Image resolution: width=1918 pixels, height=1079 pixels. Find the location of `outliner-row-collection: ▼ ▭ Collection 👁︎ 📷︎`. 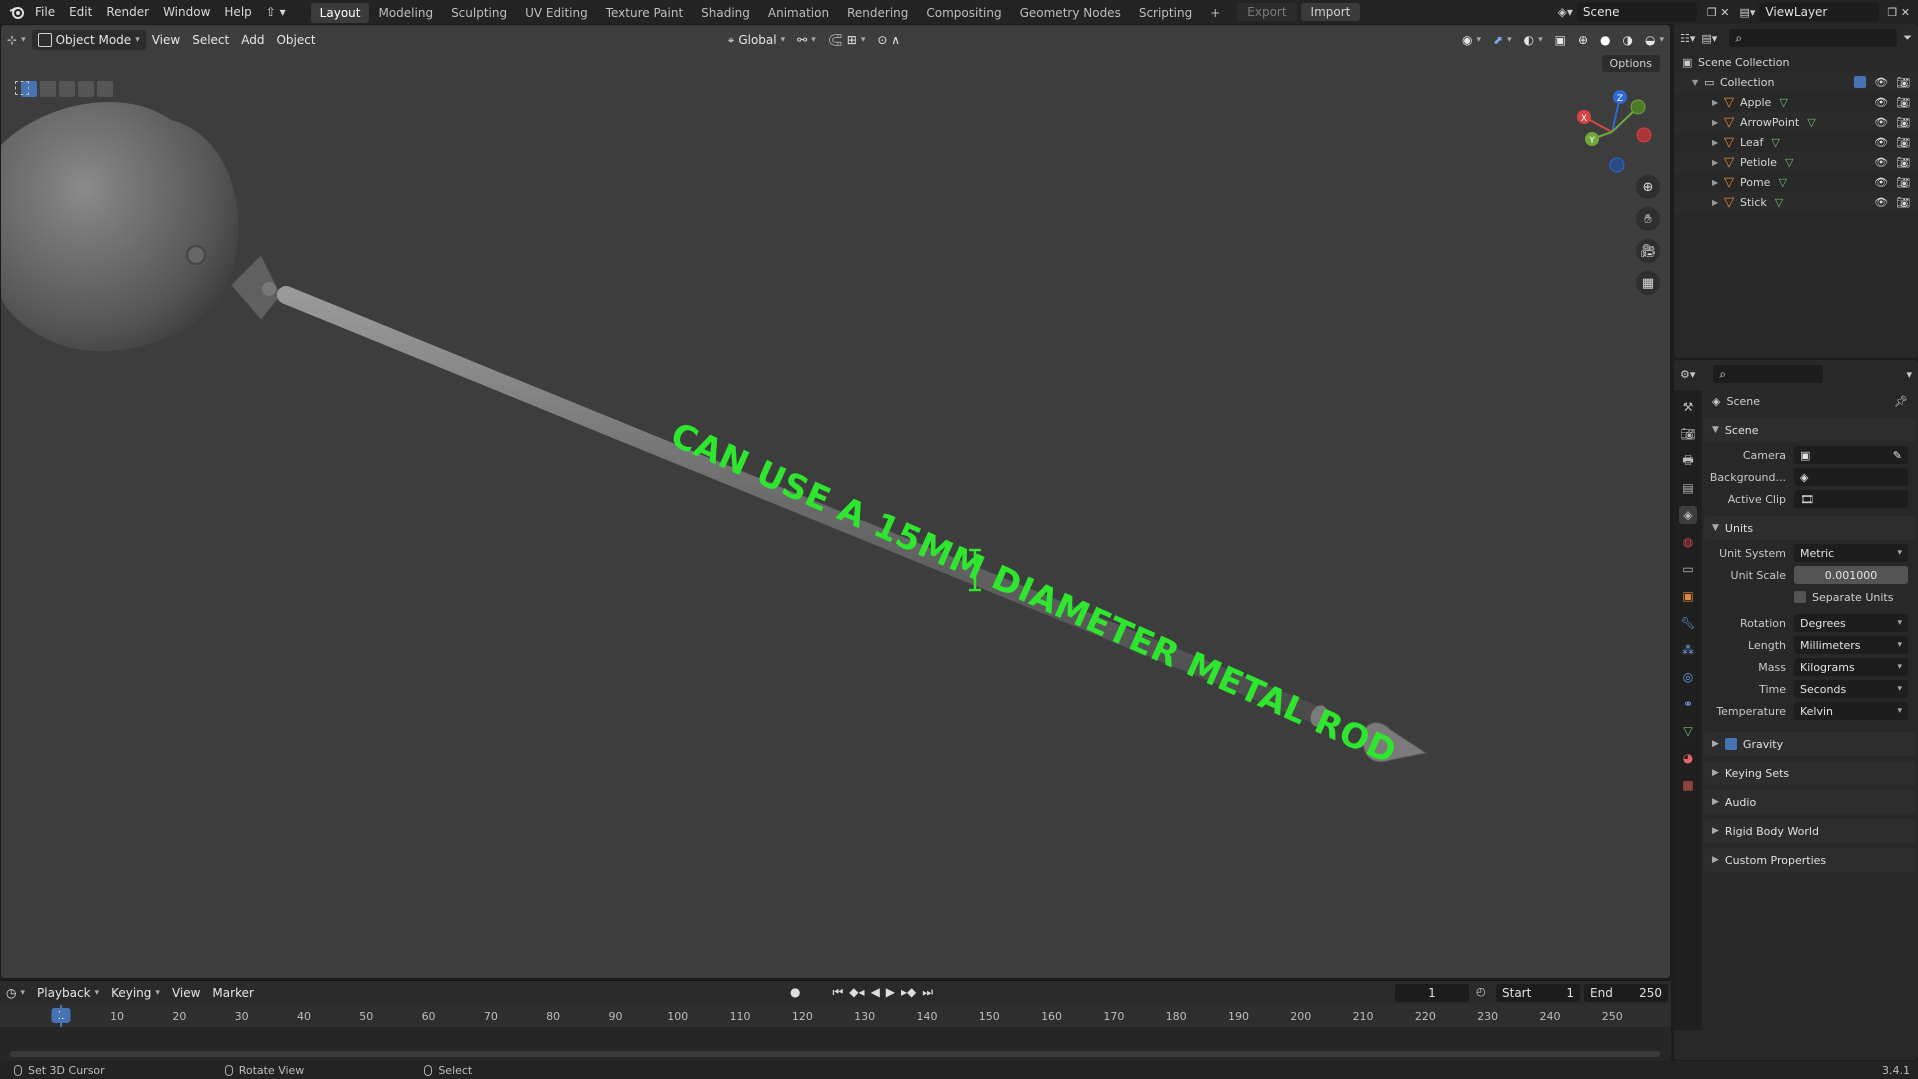

outliner-row-collection: ▼ ▭ Collection 👁︎ 📷︎ is located at coordinates (1796, 82).